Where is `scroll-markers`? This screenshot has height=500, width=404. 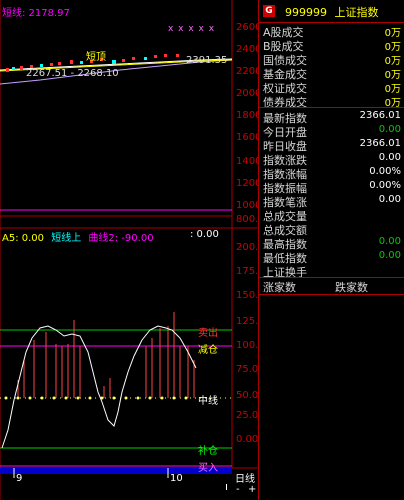 scroll-markers is located at coordinates (229, 487).